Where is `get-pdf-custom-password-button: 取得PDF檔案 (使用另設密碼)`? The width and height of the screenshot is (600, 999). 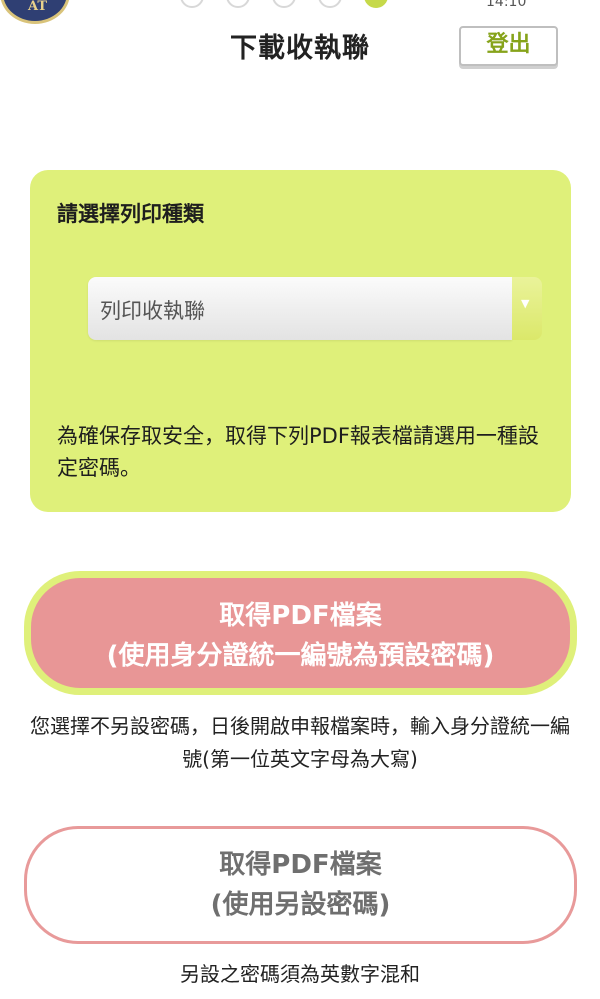
get-pdf-custom-password-button: 取得PDF檔案 (使用另設密碼) is located at coordinates (300, 885).